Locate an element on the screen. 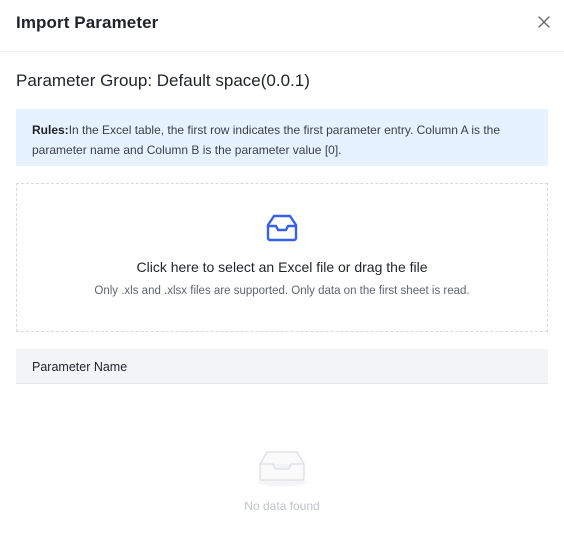  parameter-table-header: Parameter Name is located at coordinates (282, 366).